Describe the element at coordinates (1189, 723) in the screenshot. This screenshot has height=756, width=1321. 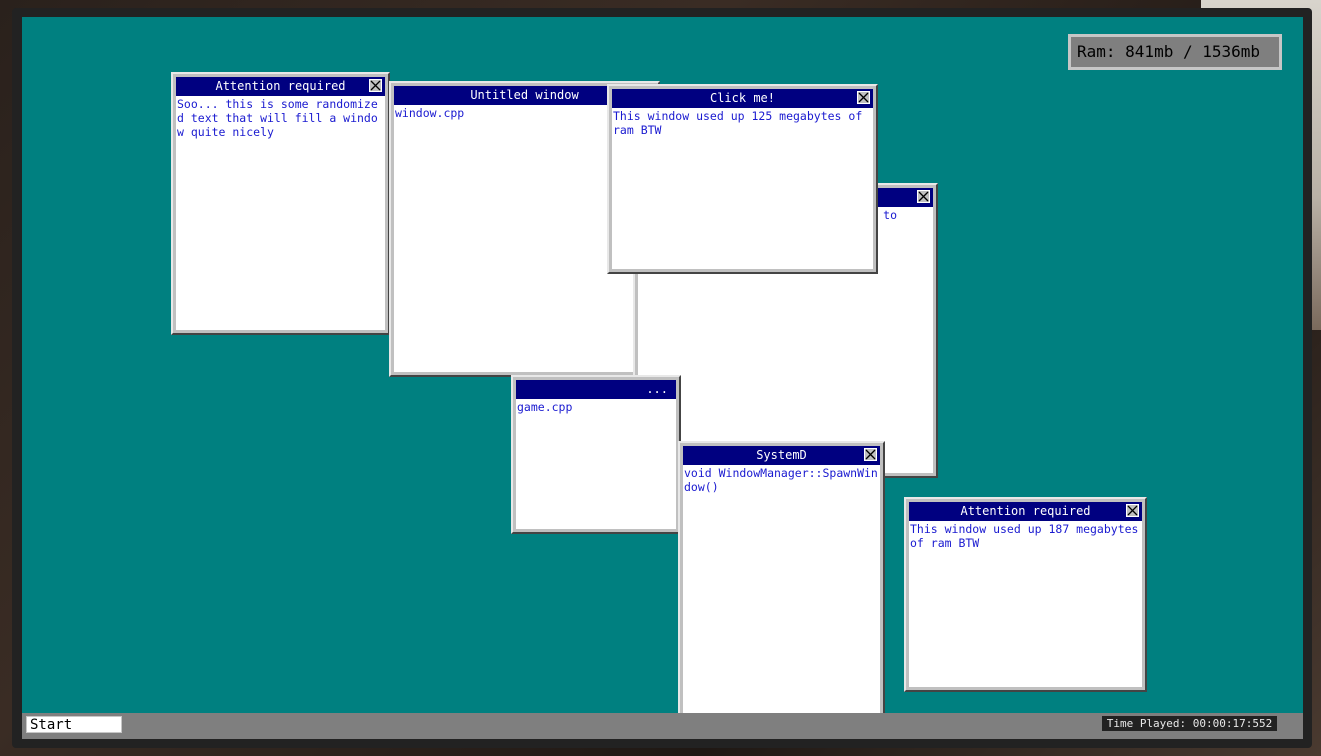
I see `time-played: Time Played: 00:00:17:552` at that location.